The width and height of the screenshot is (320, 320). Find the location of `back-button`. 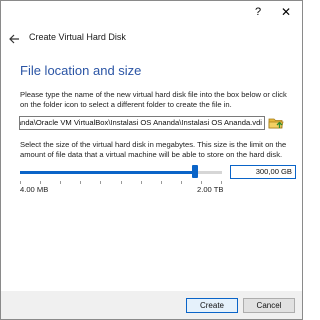

back-button is located at coordinates (14, 39).